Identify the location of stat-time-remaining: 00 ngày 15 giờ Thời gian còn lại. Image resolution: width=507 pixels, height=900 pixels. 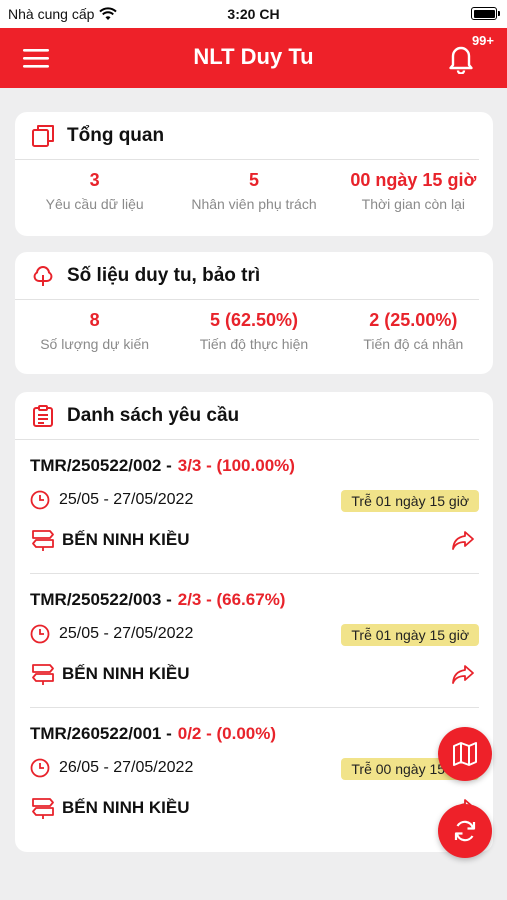
(413, 191).